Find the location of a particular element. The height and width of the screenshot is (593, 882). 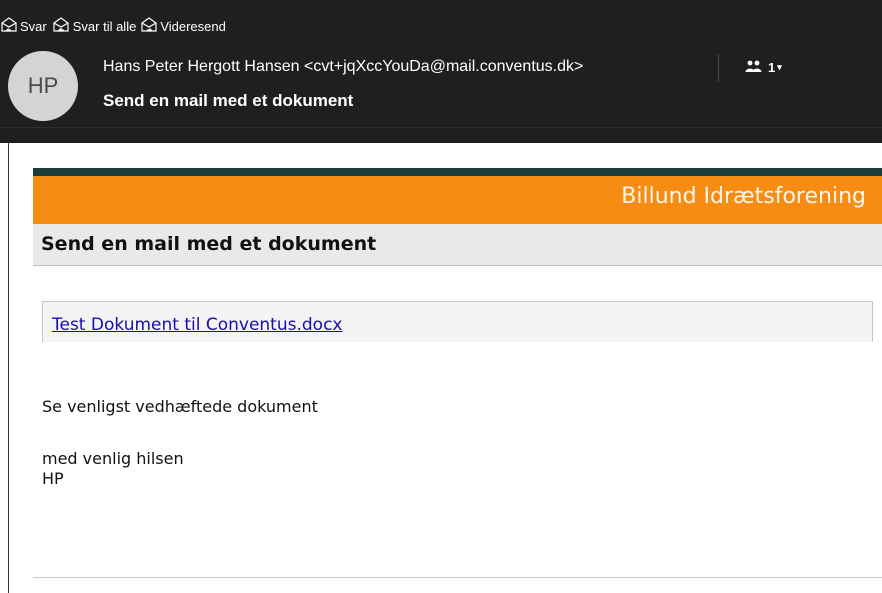

forward-button: Videresend is located at coordinates (183, 26).